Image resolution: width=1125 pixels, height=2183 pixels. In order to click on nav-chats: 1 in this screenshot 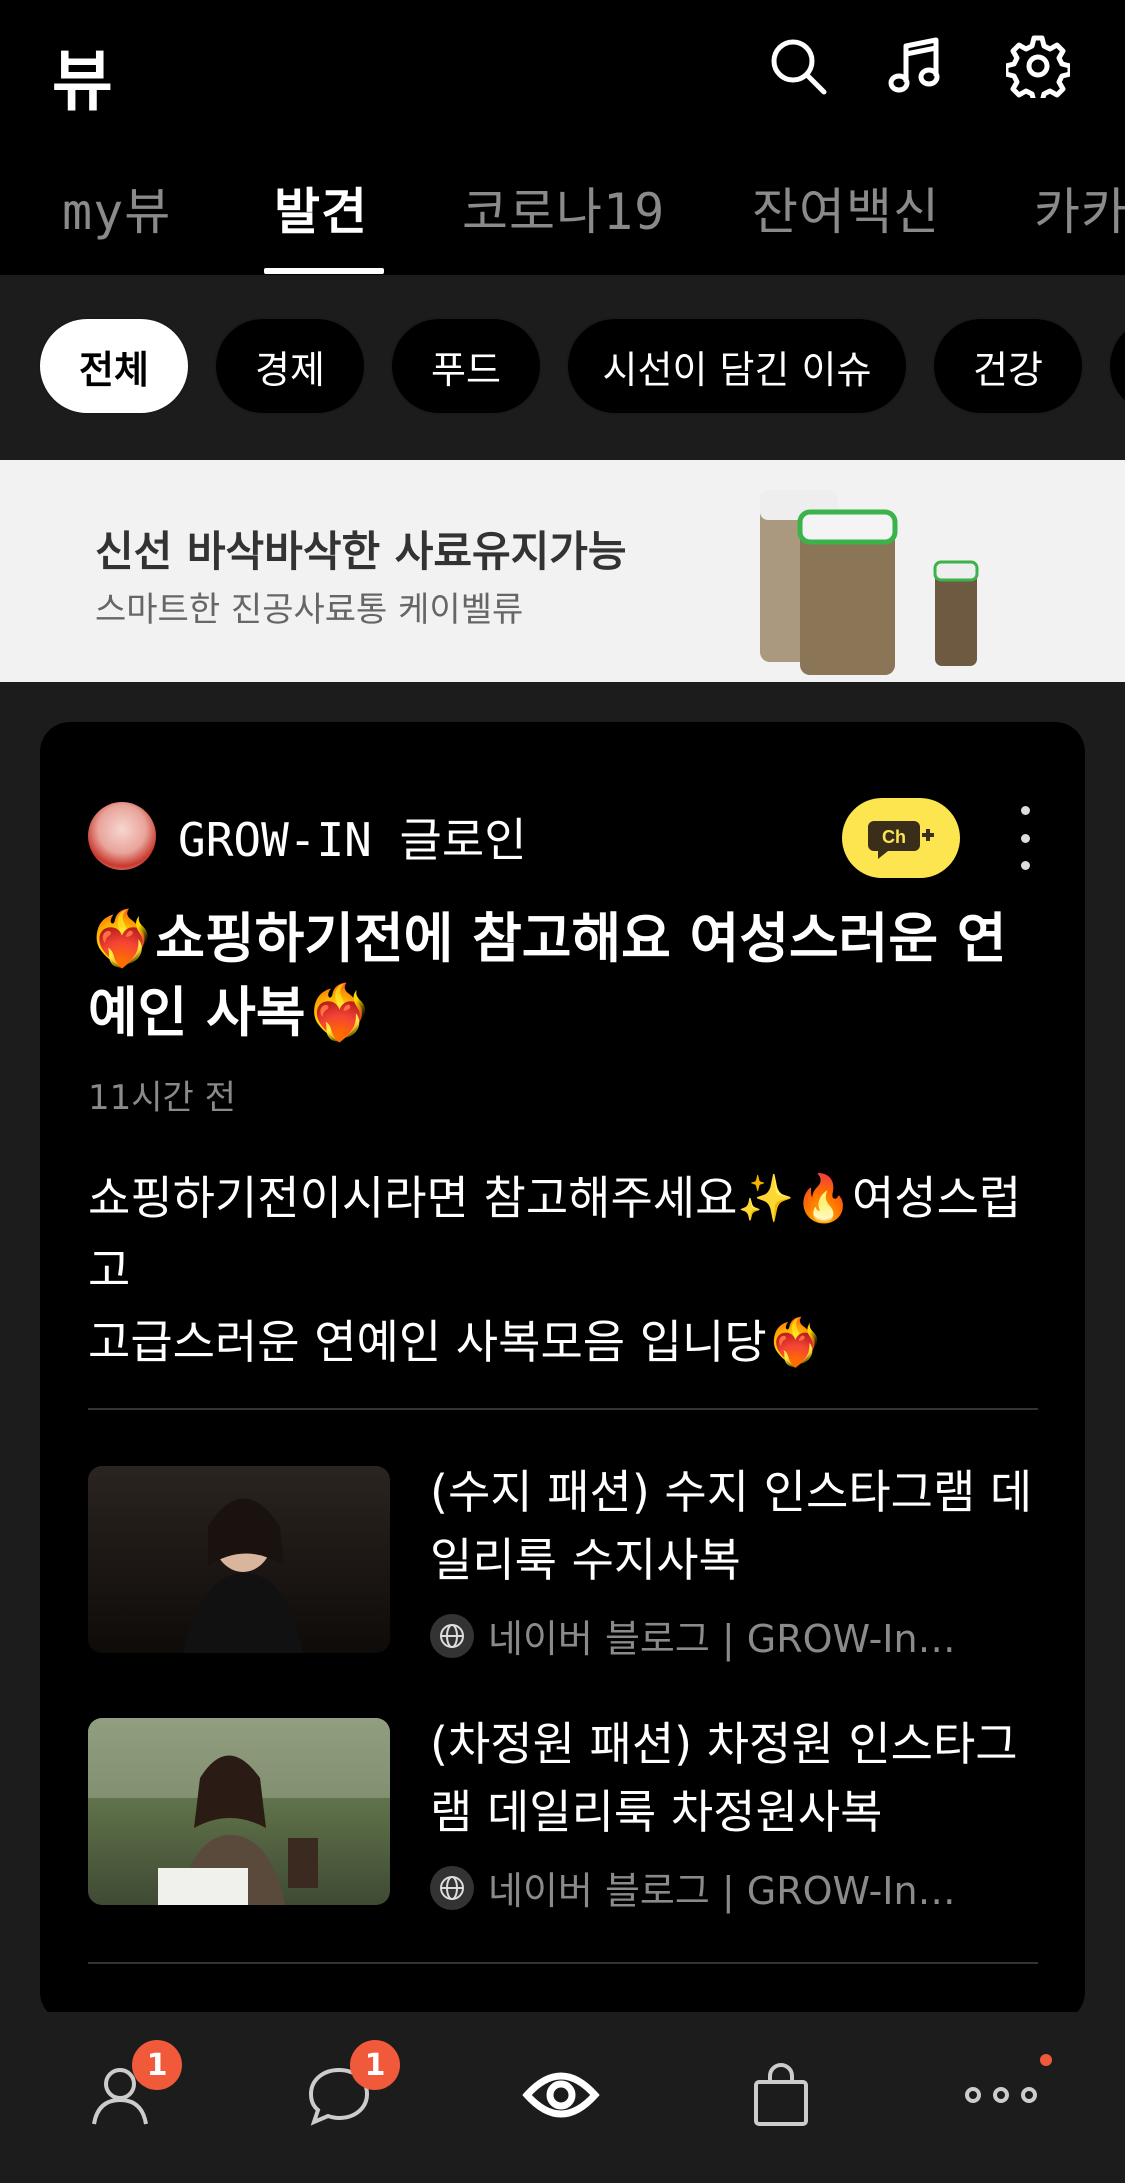, I will do `click(348, 2090)`.